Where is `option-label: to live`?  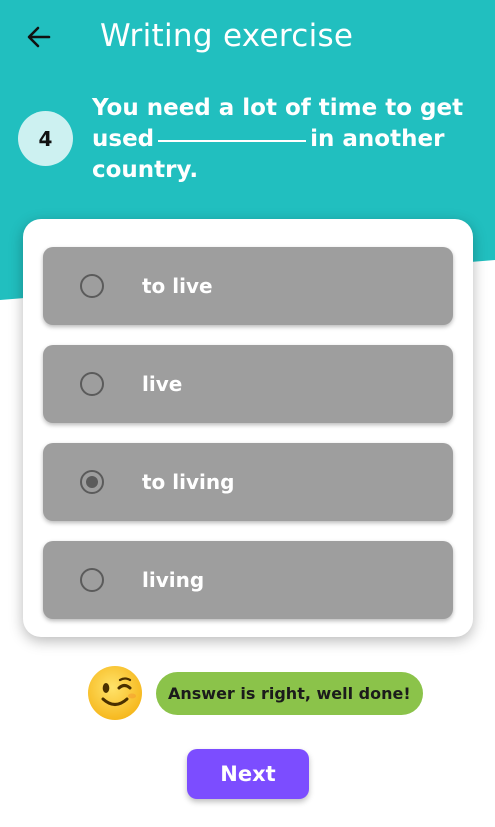
option-label: to live is located at coordinates (177, 286).